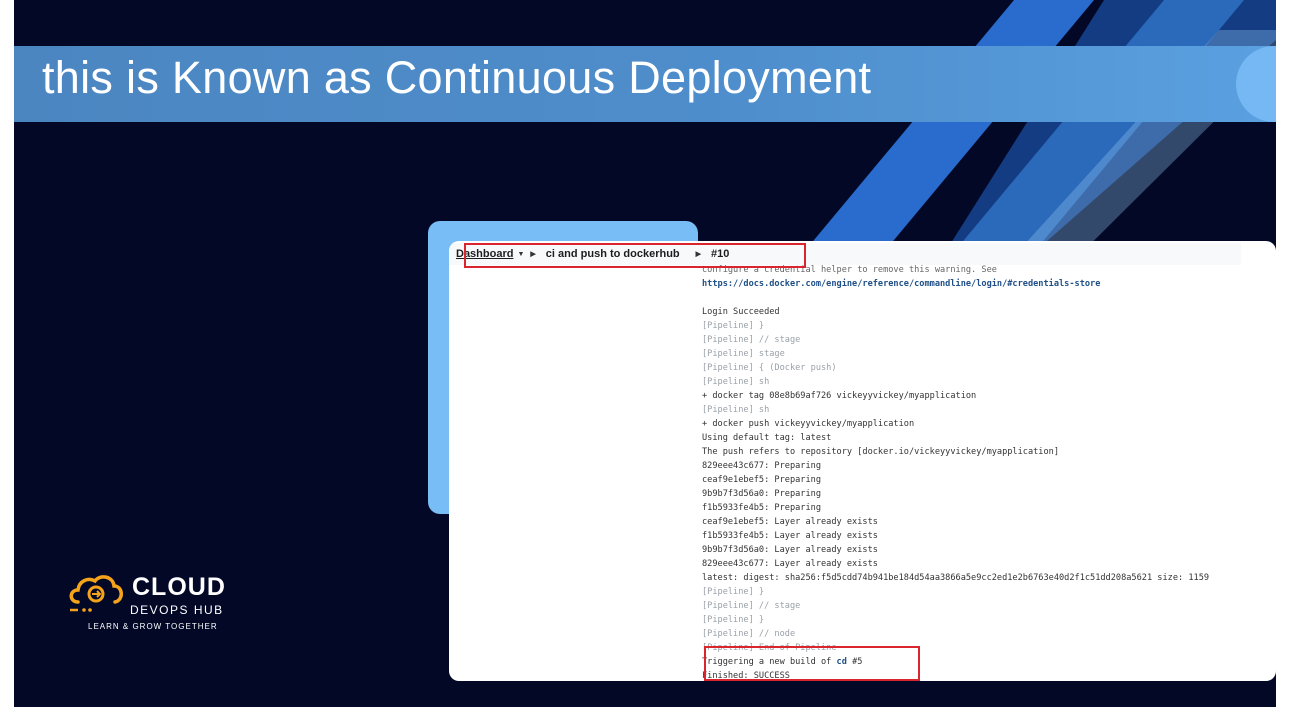  Describe the element at coordinates (812, 663) in the screenshot. I see `trigger-highlight` at that location.